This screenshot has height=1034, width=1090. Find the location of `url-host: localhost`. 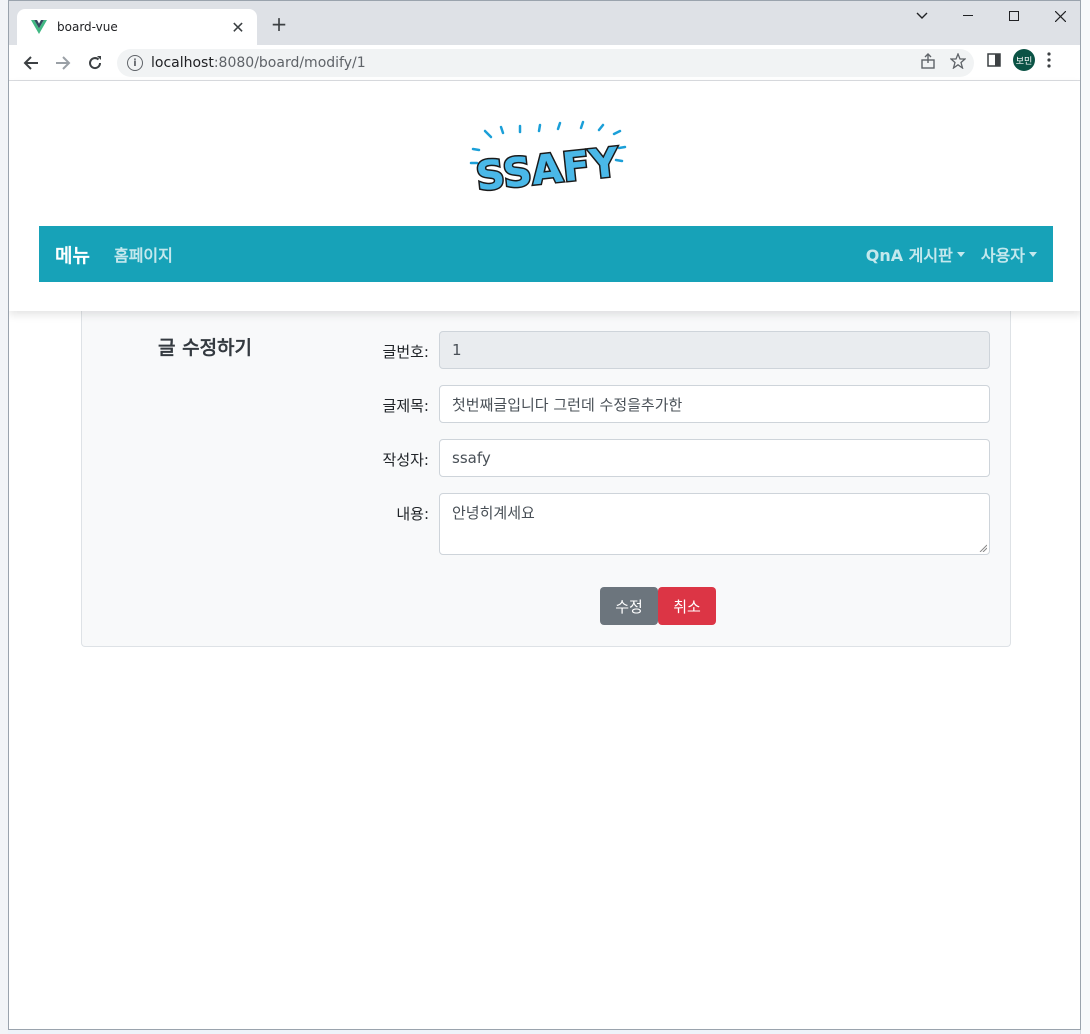

url-host: localhost is located at coordinates (182, 63).